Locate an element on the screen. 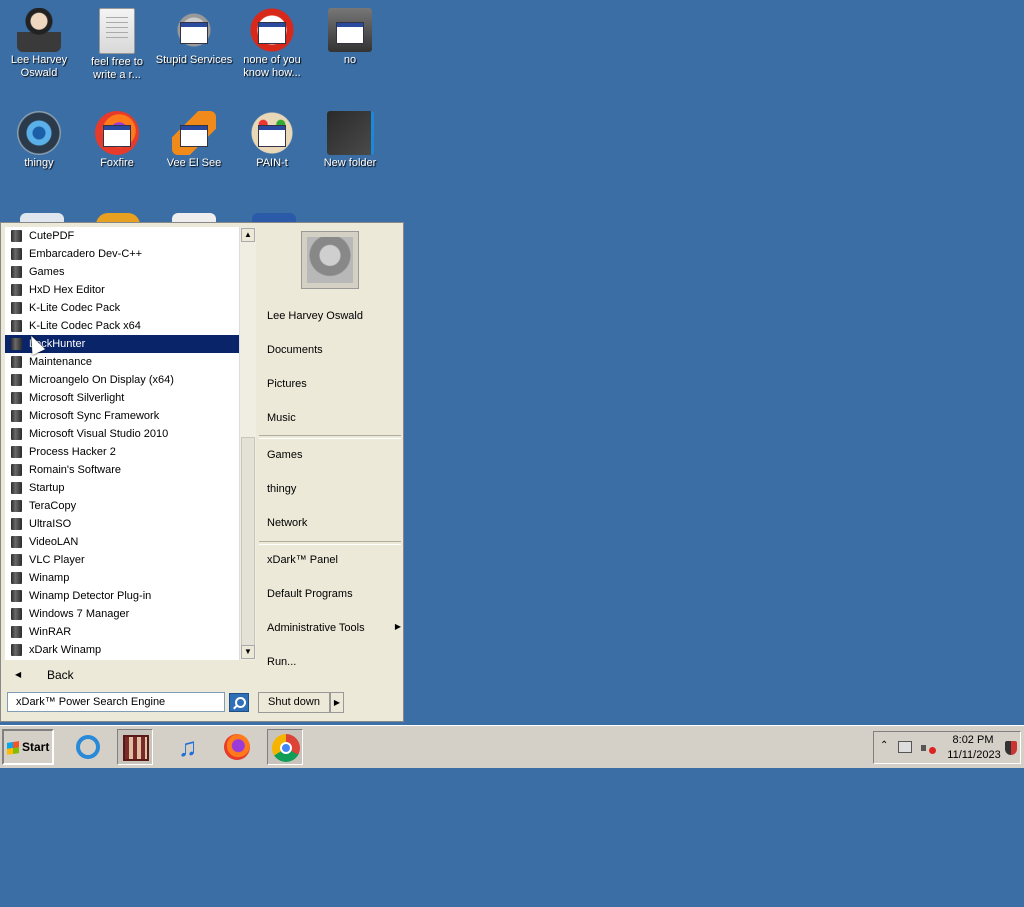 This screenshot has width=1024, height=907. program-folder-label: CutePDF is located at coordinates (52, 236).